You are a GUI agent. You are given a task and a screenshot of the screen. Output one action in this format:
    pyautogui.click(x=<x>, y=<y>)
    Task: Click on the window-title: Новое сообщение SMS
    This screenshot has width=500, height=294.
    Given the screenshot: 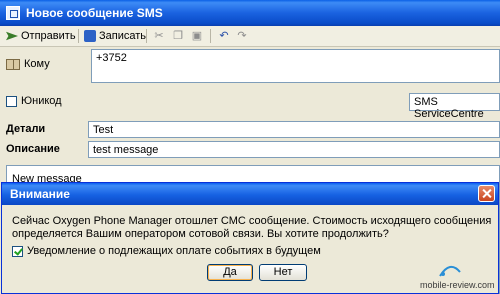 What is the action you would take?
    pyautogui.click(x=94, y=13)
    